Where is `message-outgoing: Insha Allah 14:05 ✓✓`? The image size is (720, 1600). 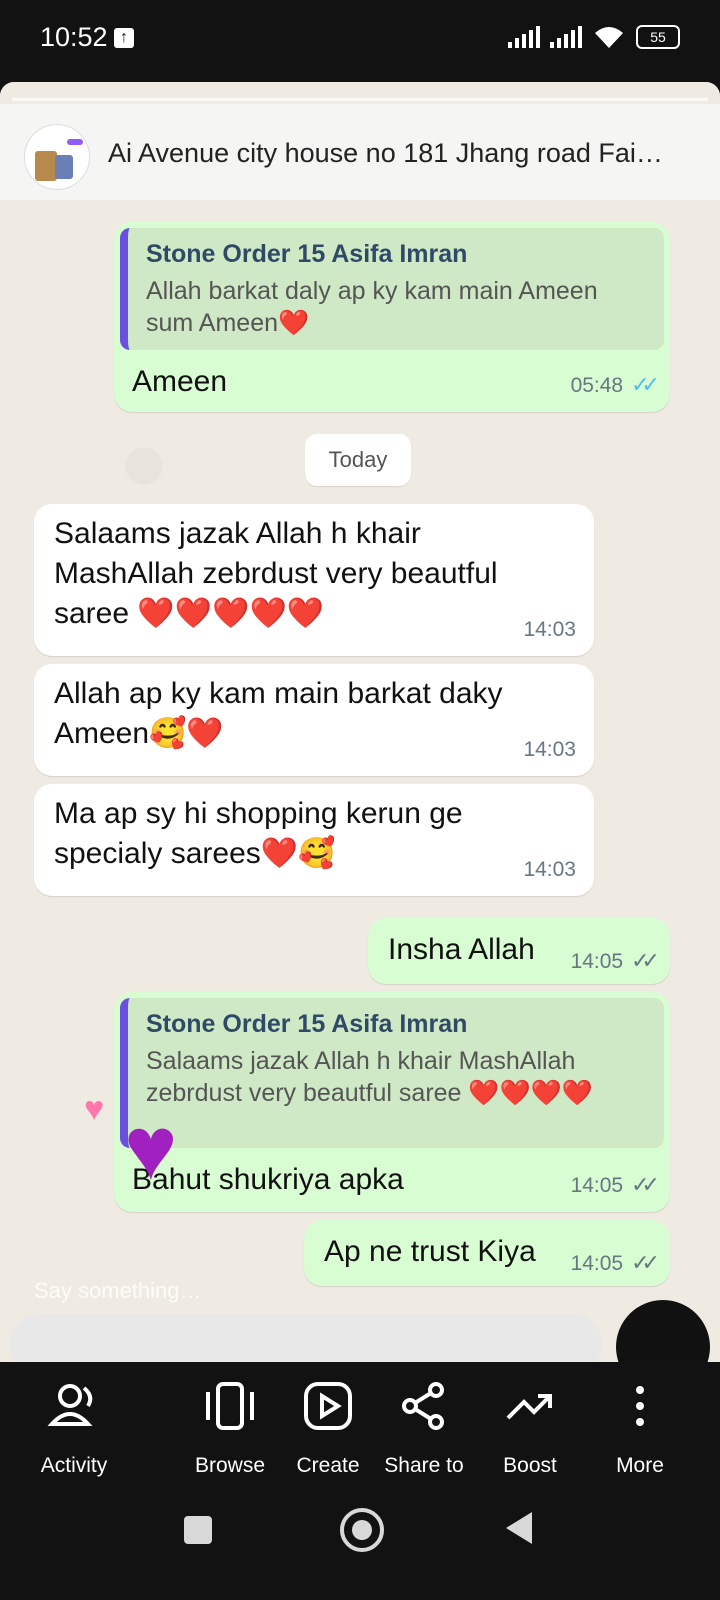 message-outgoing: Insha Allah 14:05 ✓✓ is located at coordinates (519, 951).